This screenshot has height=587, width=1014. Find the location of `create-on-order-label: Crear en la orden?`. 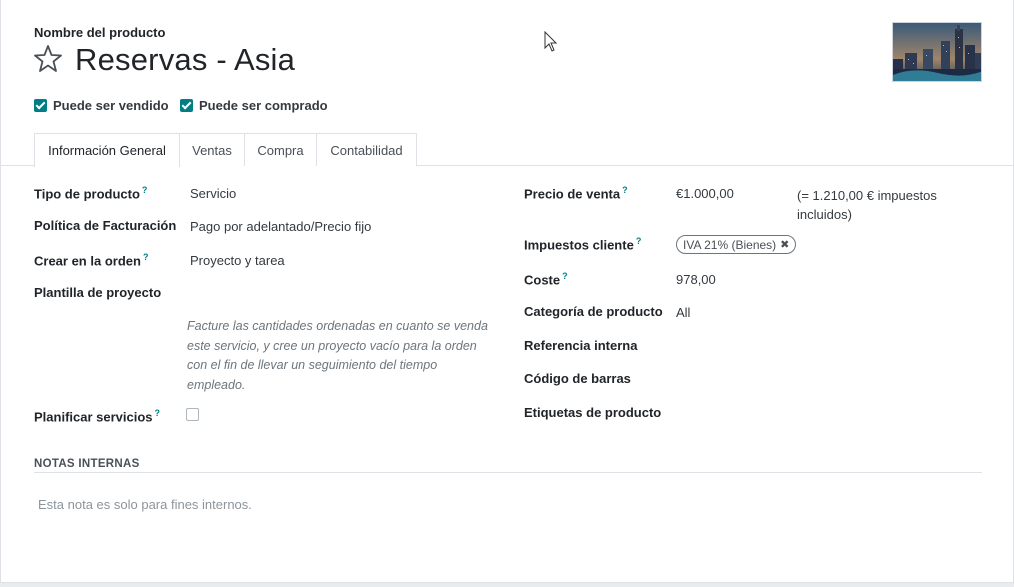

create-on-order-label: Crear en la orden? is located at coordinates (91, 260).